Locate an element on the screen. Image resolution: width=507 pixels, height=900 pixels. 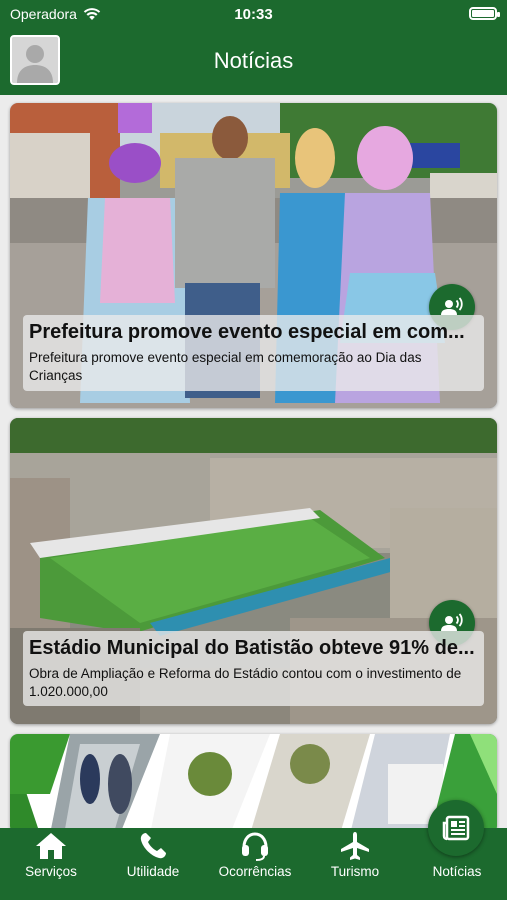
tab-servicos: Serviços is located at coordinates (51, 864).